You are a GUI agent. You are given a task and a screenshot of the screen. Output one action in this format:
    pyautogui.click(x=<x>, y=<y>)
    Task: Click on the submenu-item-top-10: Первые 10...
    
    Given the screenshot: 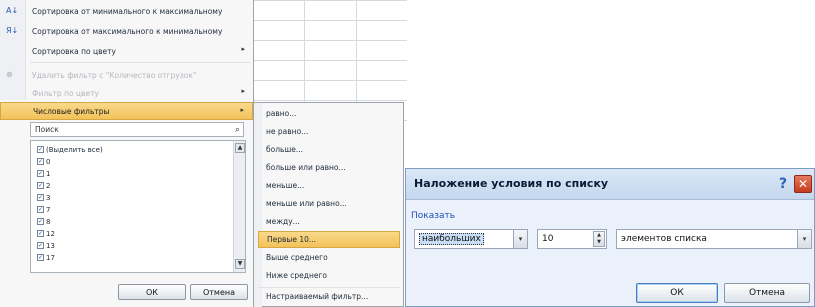 What is the action you would take?
    pyautogui.click(x=329, y=239)
    